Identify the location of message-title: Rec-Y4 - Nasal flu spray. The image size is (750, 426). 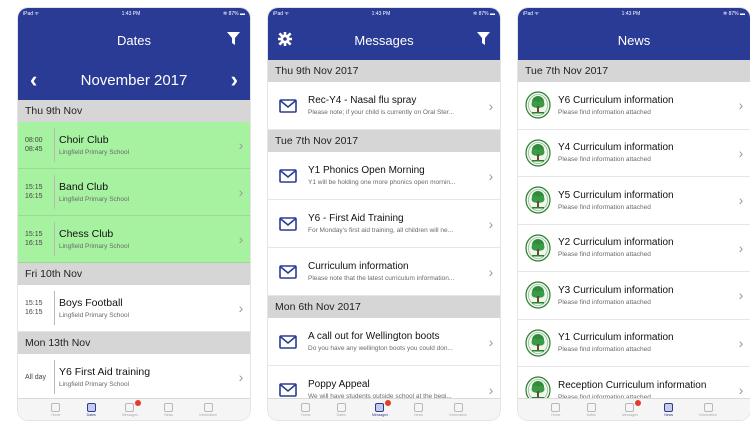
(362, 100).